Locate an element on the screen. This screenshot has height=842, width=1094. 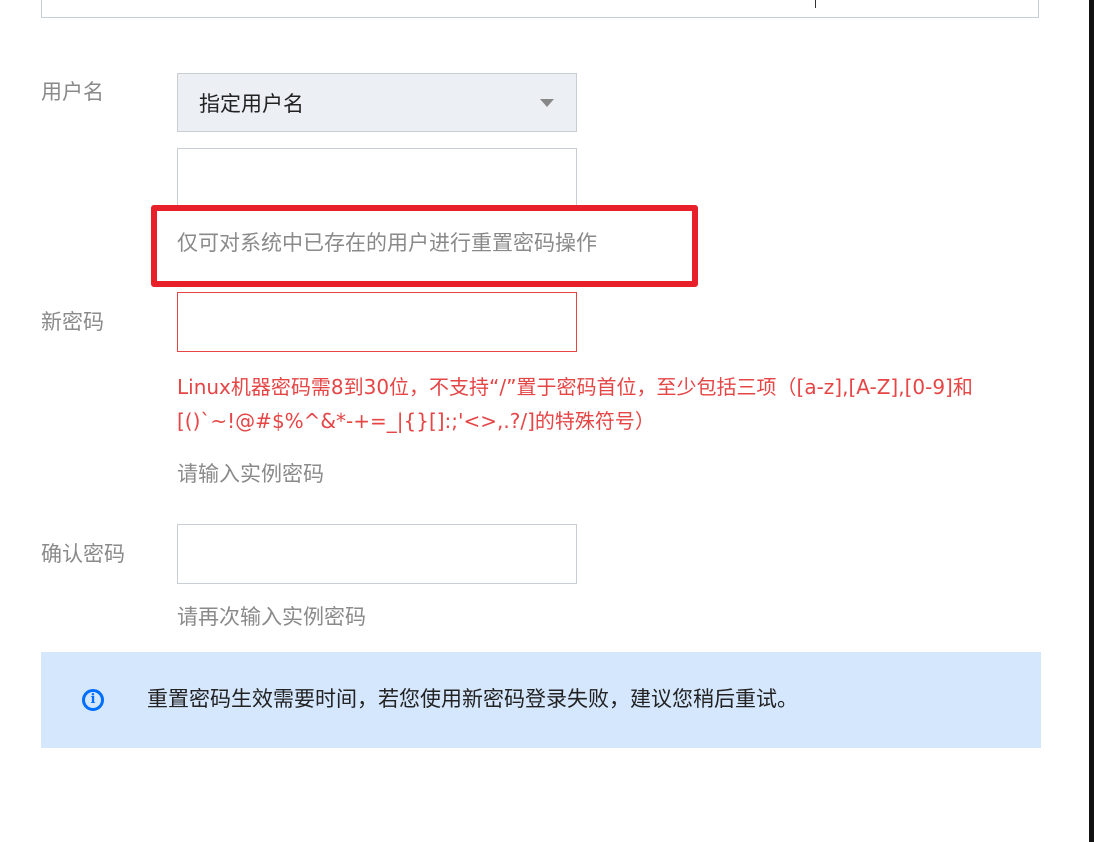
confirm-password-hint: 请再次输入实例密码 is located at coordinates (271, 617).